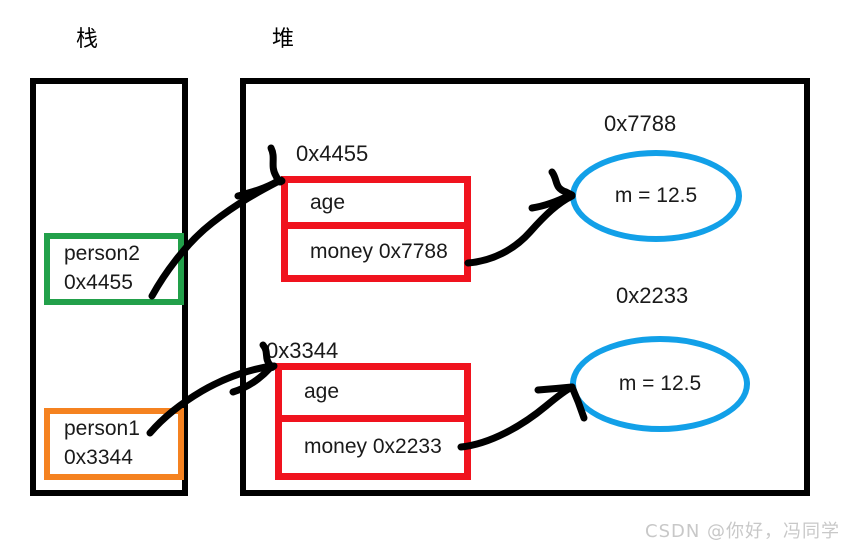 The width and height of the screenshot is (849, 546). What do you see at coordinates (87, 39) in the screenshot?
I see `stack-title: 栈` at bounding box center [87, 39].